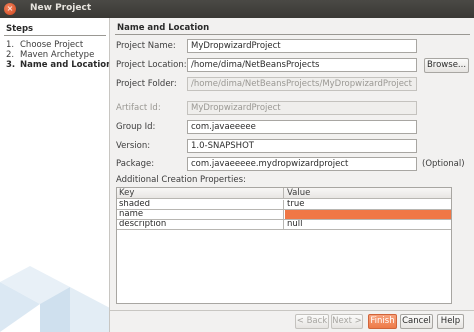 This screenshot has width=474, height=332. What do you see at coordinates (181, 180) in the screenshot?
I see `properties-label: Additional Creation Properties:` at bounding box center [181, 180].